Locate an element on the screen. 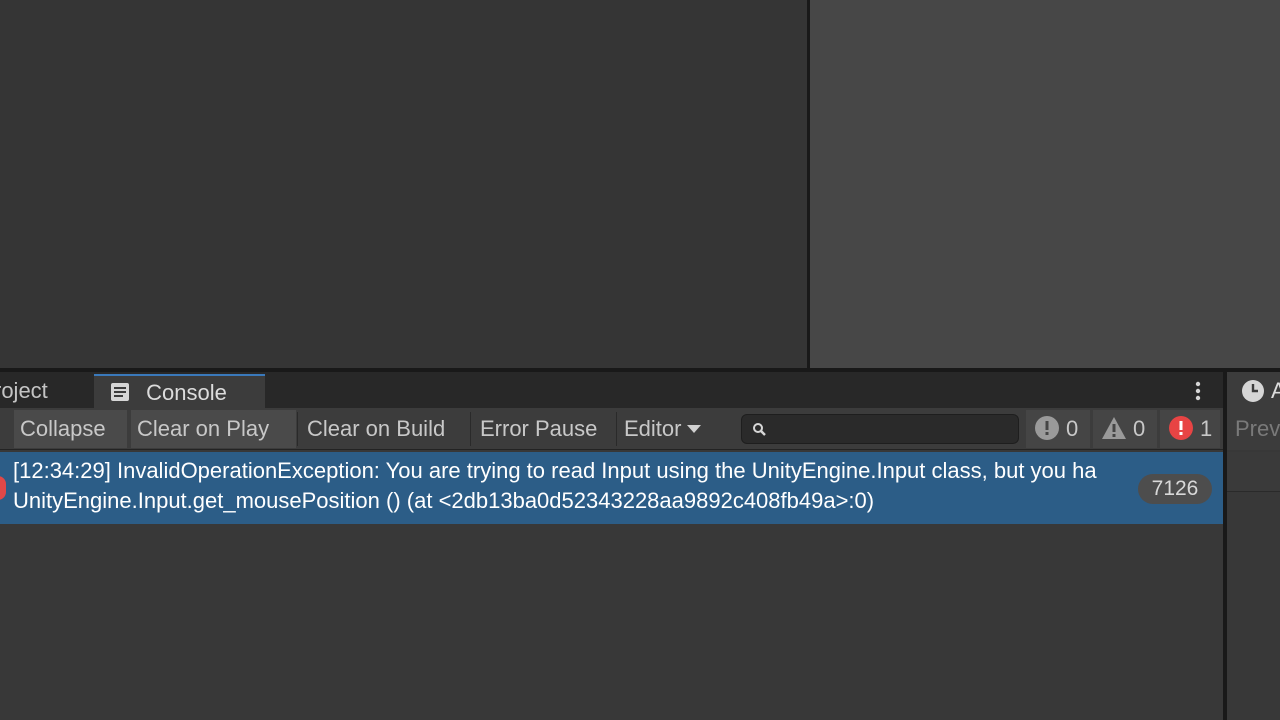 This screenshot has width=1280, height=720. tab-bar: roject Console is located at coordinates (611, 390).